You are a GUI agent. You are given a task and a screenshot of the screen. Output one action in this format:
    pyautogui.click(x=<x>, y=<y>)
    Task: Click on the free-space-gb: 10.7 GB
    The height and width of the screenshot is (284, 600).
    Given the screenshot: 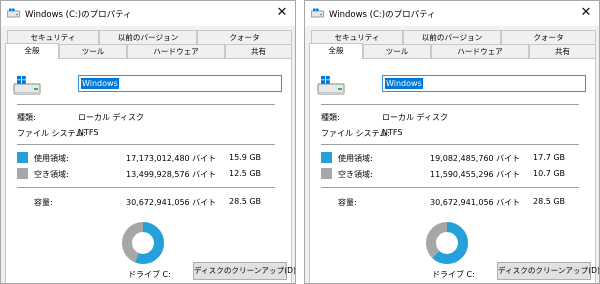 What is the action you would take?
    pyautogui.click(x=549, y=173)
    